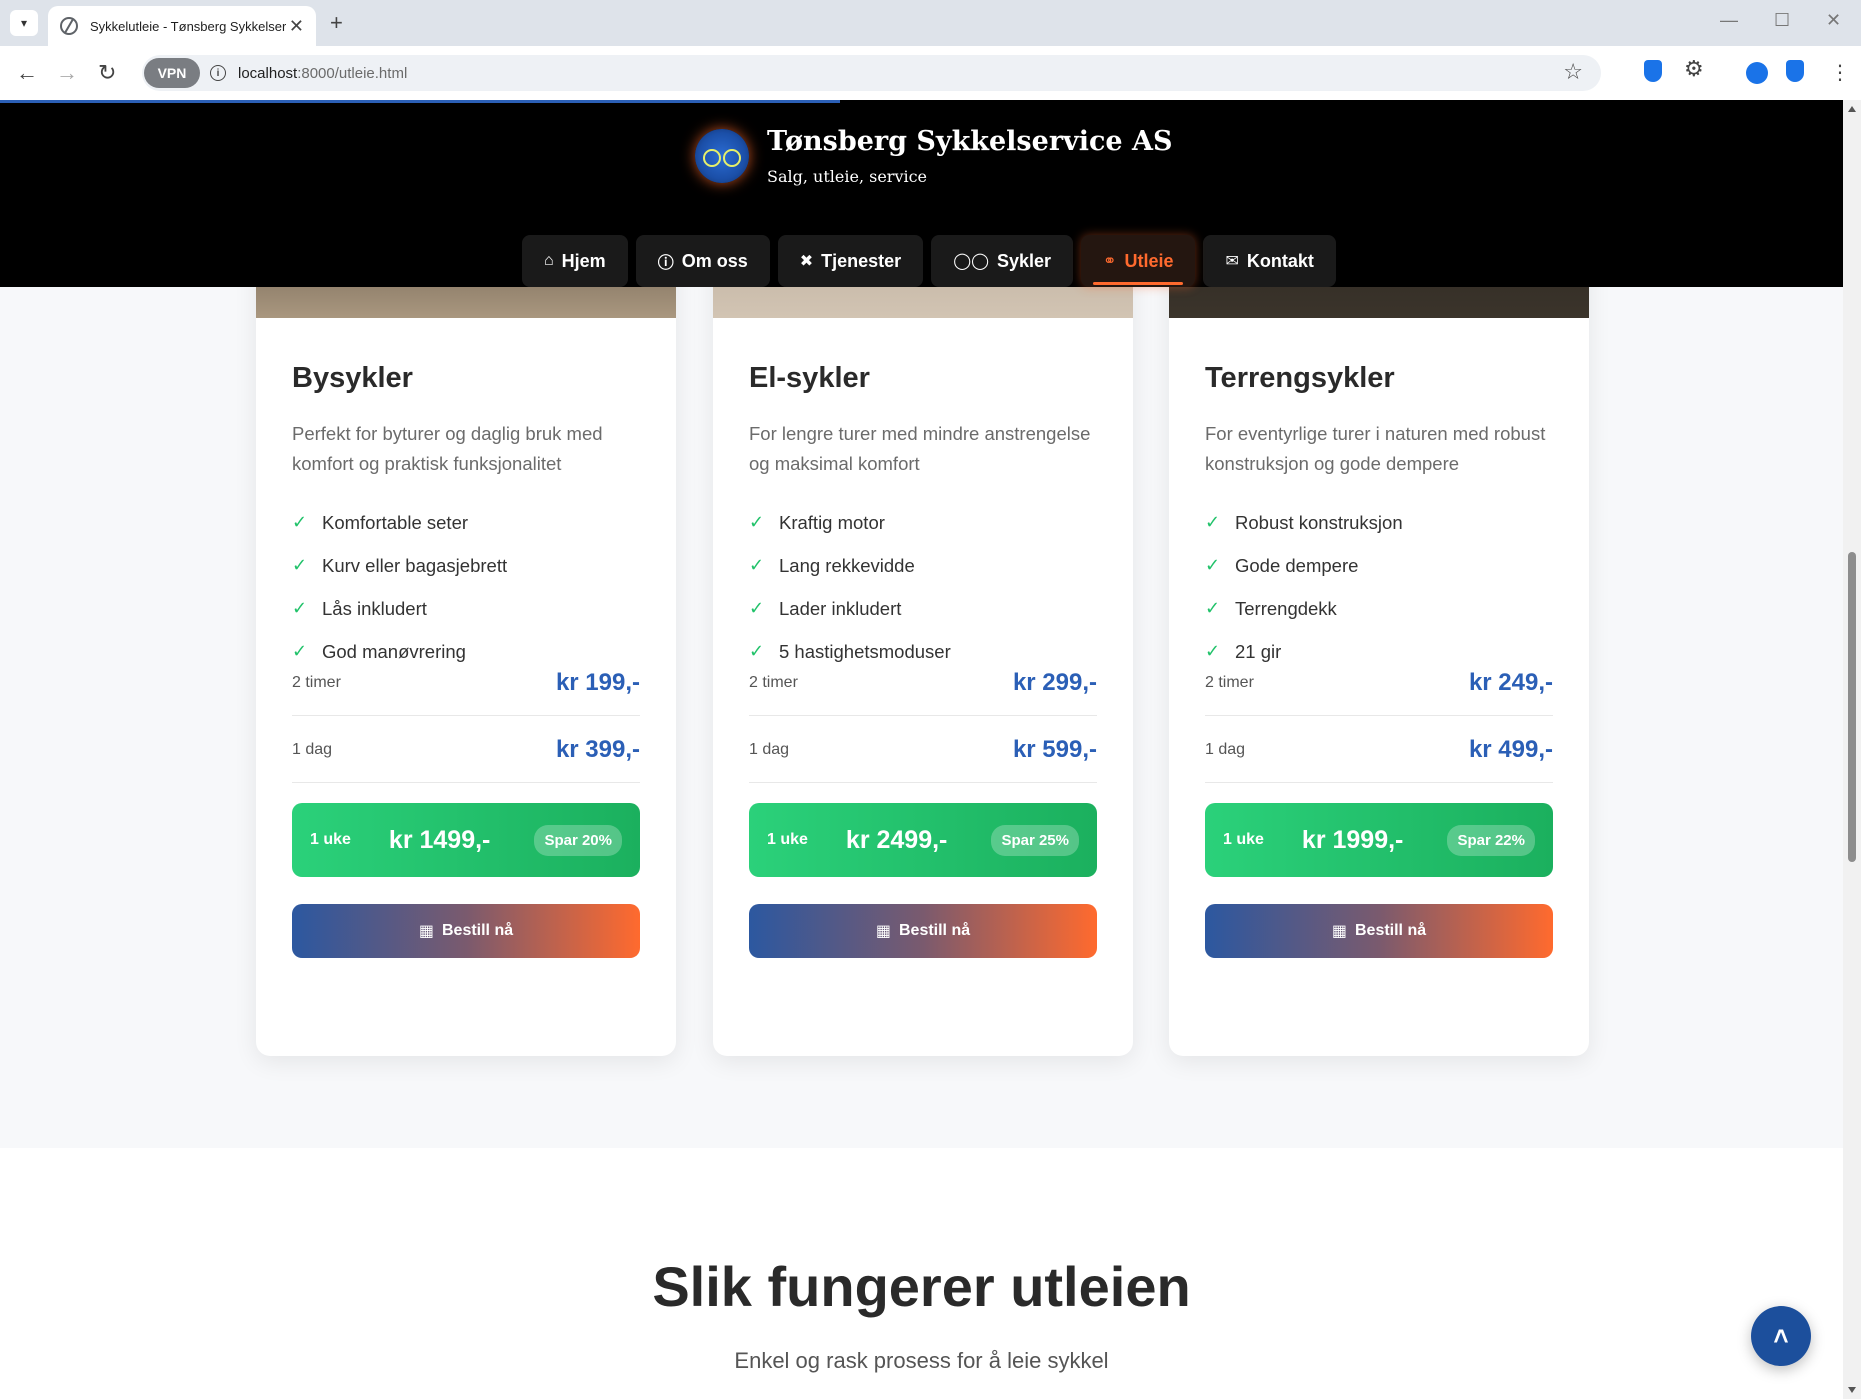  Describe the element at coordinates (787, 839) in the screenshot. I see `week-label: 1 uke` at that location.